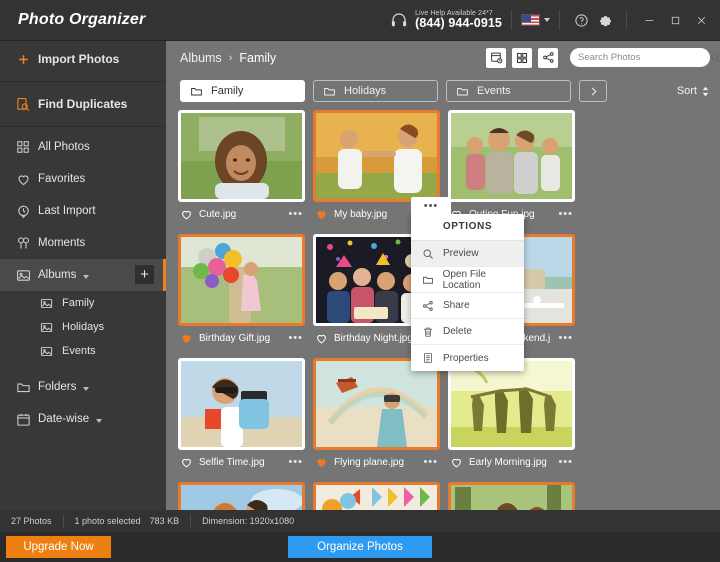 The height and width of the screenshot is (562, 720). I want to click on menu-item-label: Open File Location, so click(464, 279).